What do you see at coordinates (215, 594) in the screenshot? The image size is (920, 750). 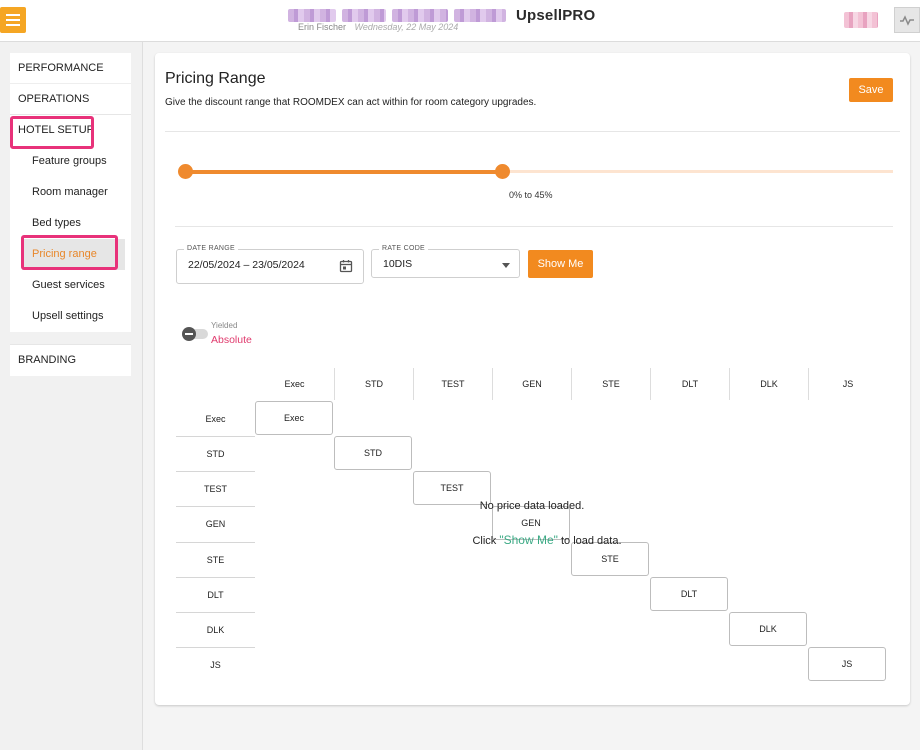 I see `matrix-row-header: DLT` at bounding box center [215, 594].